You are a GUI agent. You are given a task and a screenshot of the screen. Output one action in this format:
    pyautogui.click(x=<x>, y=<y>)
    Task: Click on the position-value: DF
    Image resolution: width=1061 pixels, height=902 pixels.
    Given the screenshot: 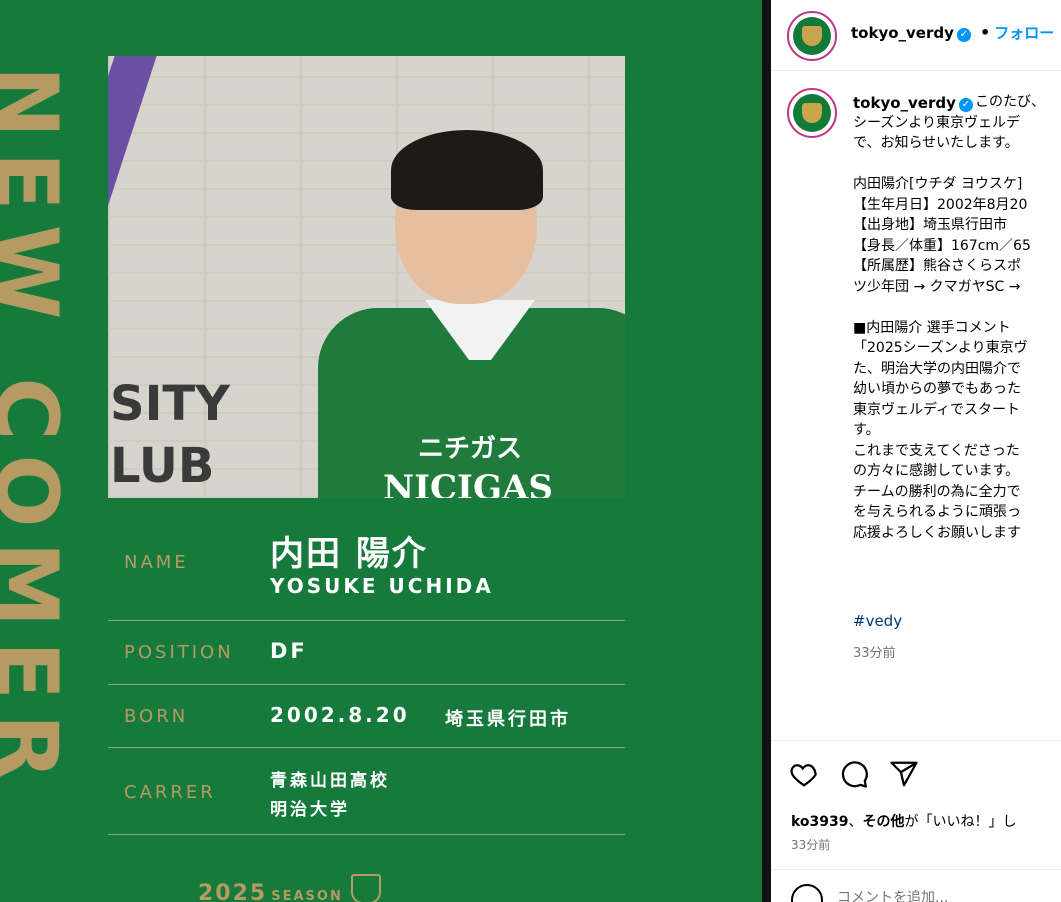 What is the action you would take?
    pyautogui.click(x=289, y=651)
    